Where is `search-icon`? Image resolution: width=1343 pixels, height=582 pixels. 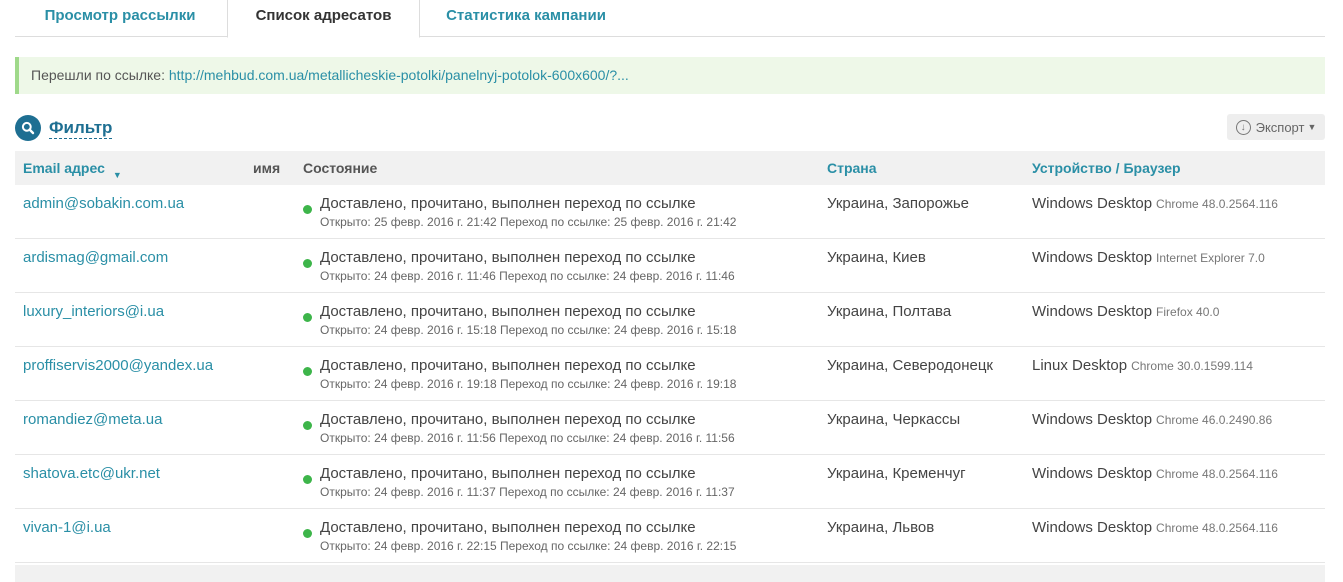 search-icon is located at coordinates (28, 128).